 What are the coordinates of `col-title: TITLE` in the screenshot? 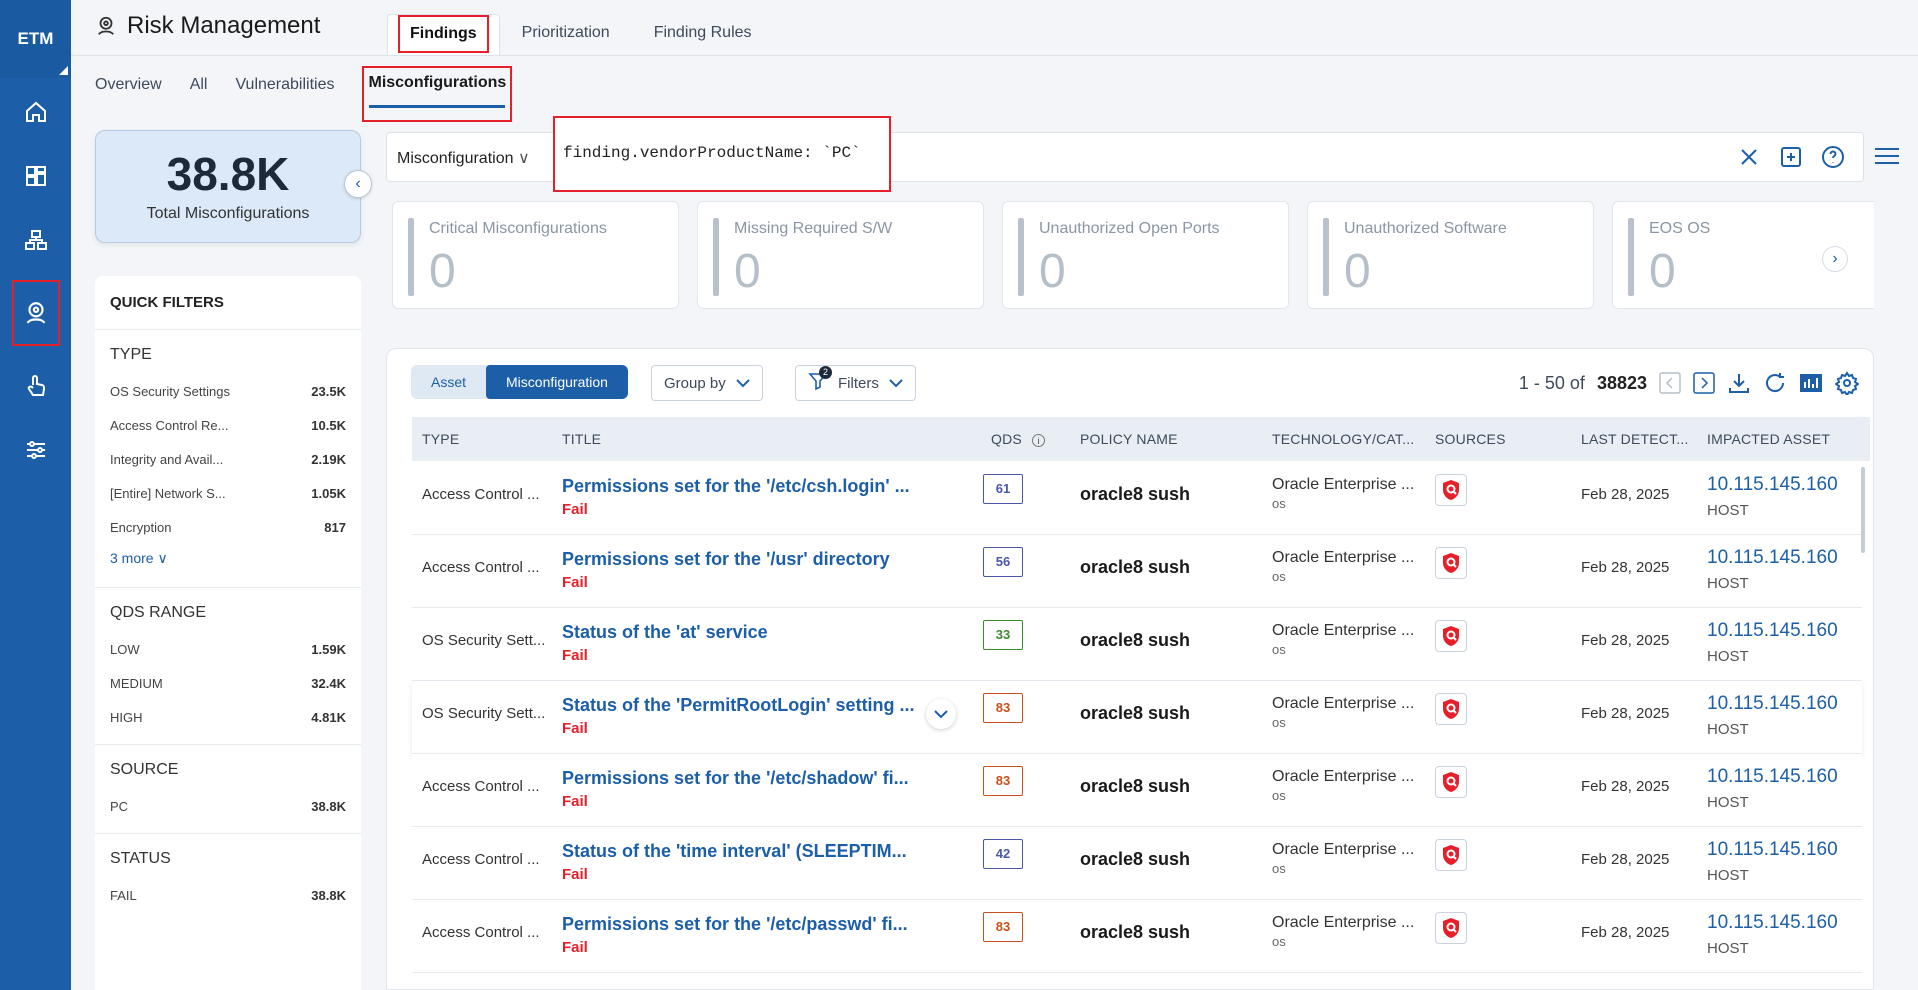 It's located at (581, 439).